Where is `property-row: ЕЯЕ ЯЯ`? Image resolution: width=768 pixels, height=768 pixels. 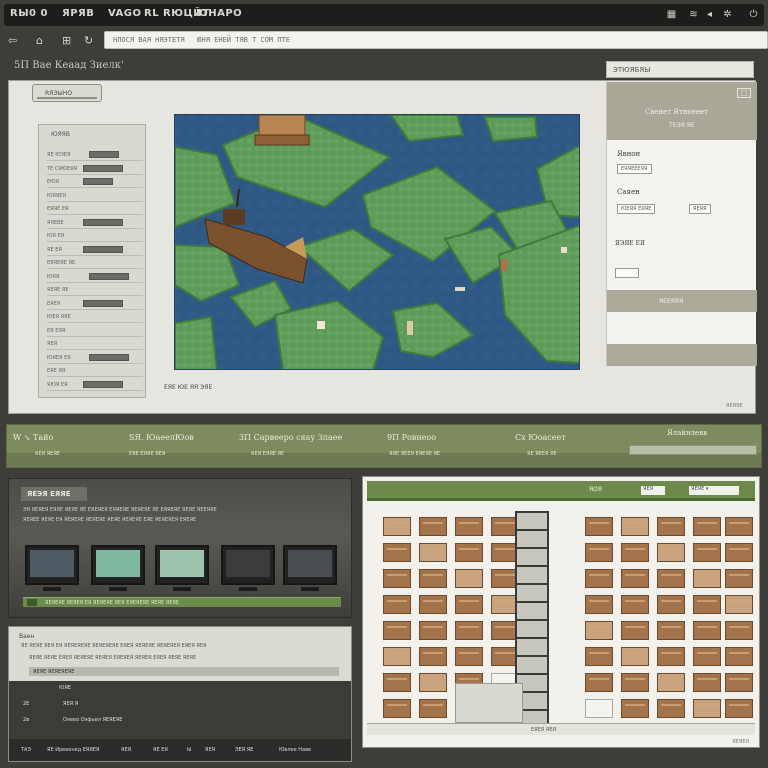 property-row: ЕЯЕ ЯЯ is located at coordinates (95, 371).